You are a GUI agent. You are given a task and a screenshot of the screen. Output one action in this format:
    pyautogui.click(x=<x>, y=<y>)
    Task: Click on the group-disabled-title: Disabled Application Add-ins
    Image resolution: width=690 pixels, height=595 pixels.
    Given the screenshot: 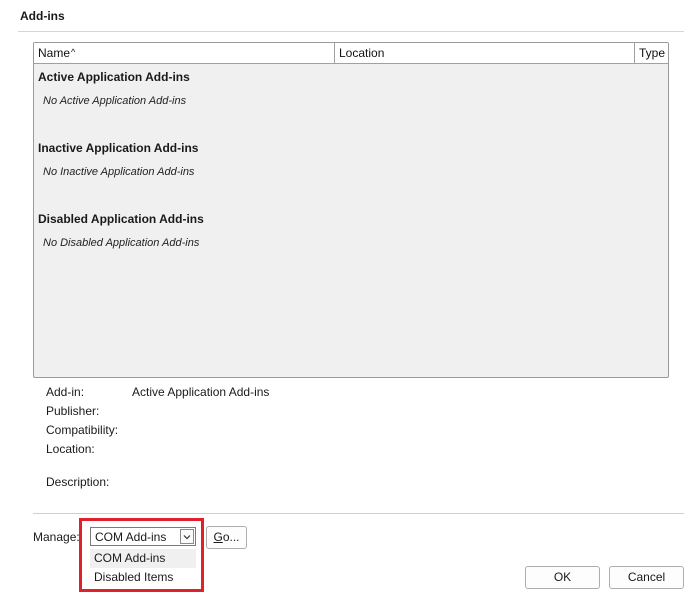 What is the action you would take?
    pyautogui.click(x=121, y=219)
    